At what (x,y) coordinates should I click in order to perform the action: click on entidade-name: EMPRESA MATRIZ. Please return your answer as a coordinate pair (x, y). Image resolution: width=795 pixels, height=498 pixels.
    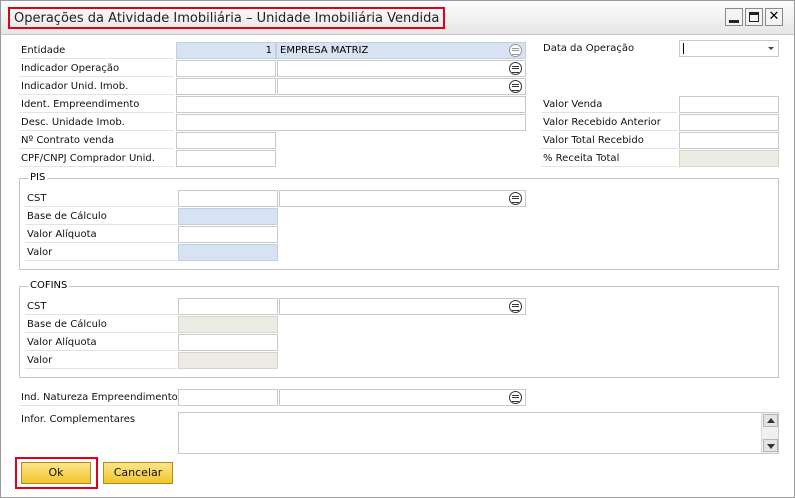
    Looking at the image, I should click on (324, 50).